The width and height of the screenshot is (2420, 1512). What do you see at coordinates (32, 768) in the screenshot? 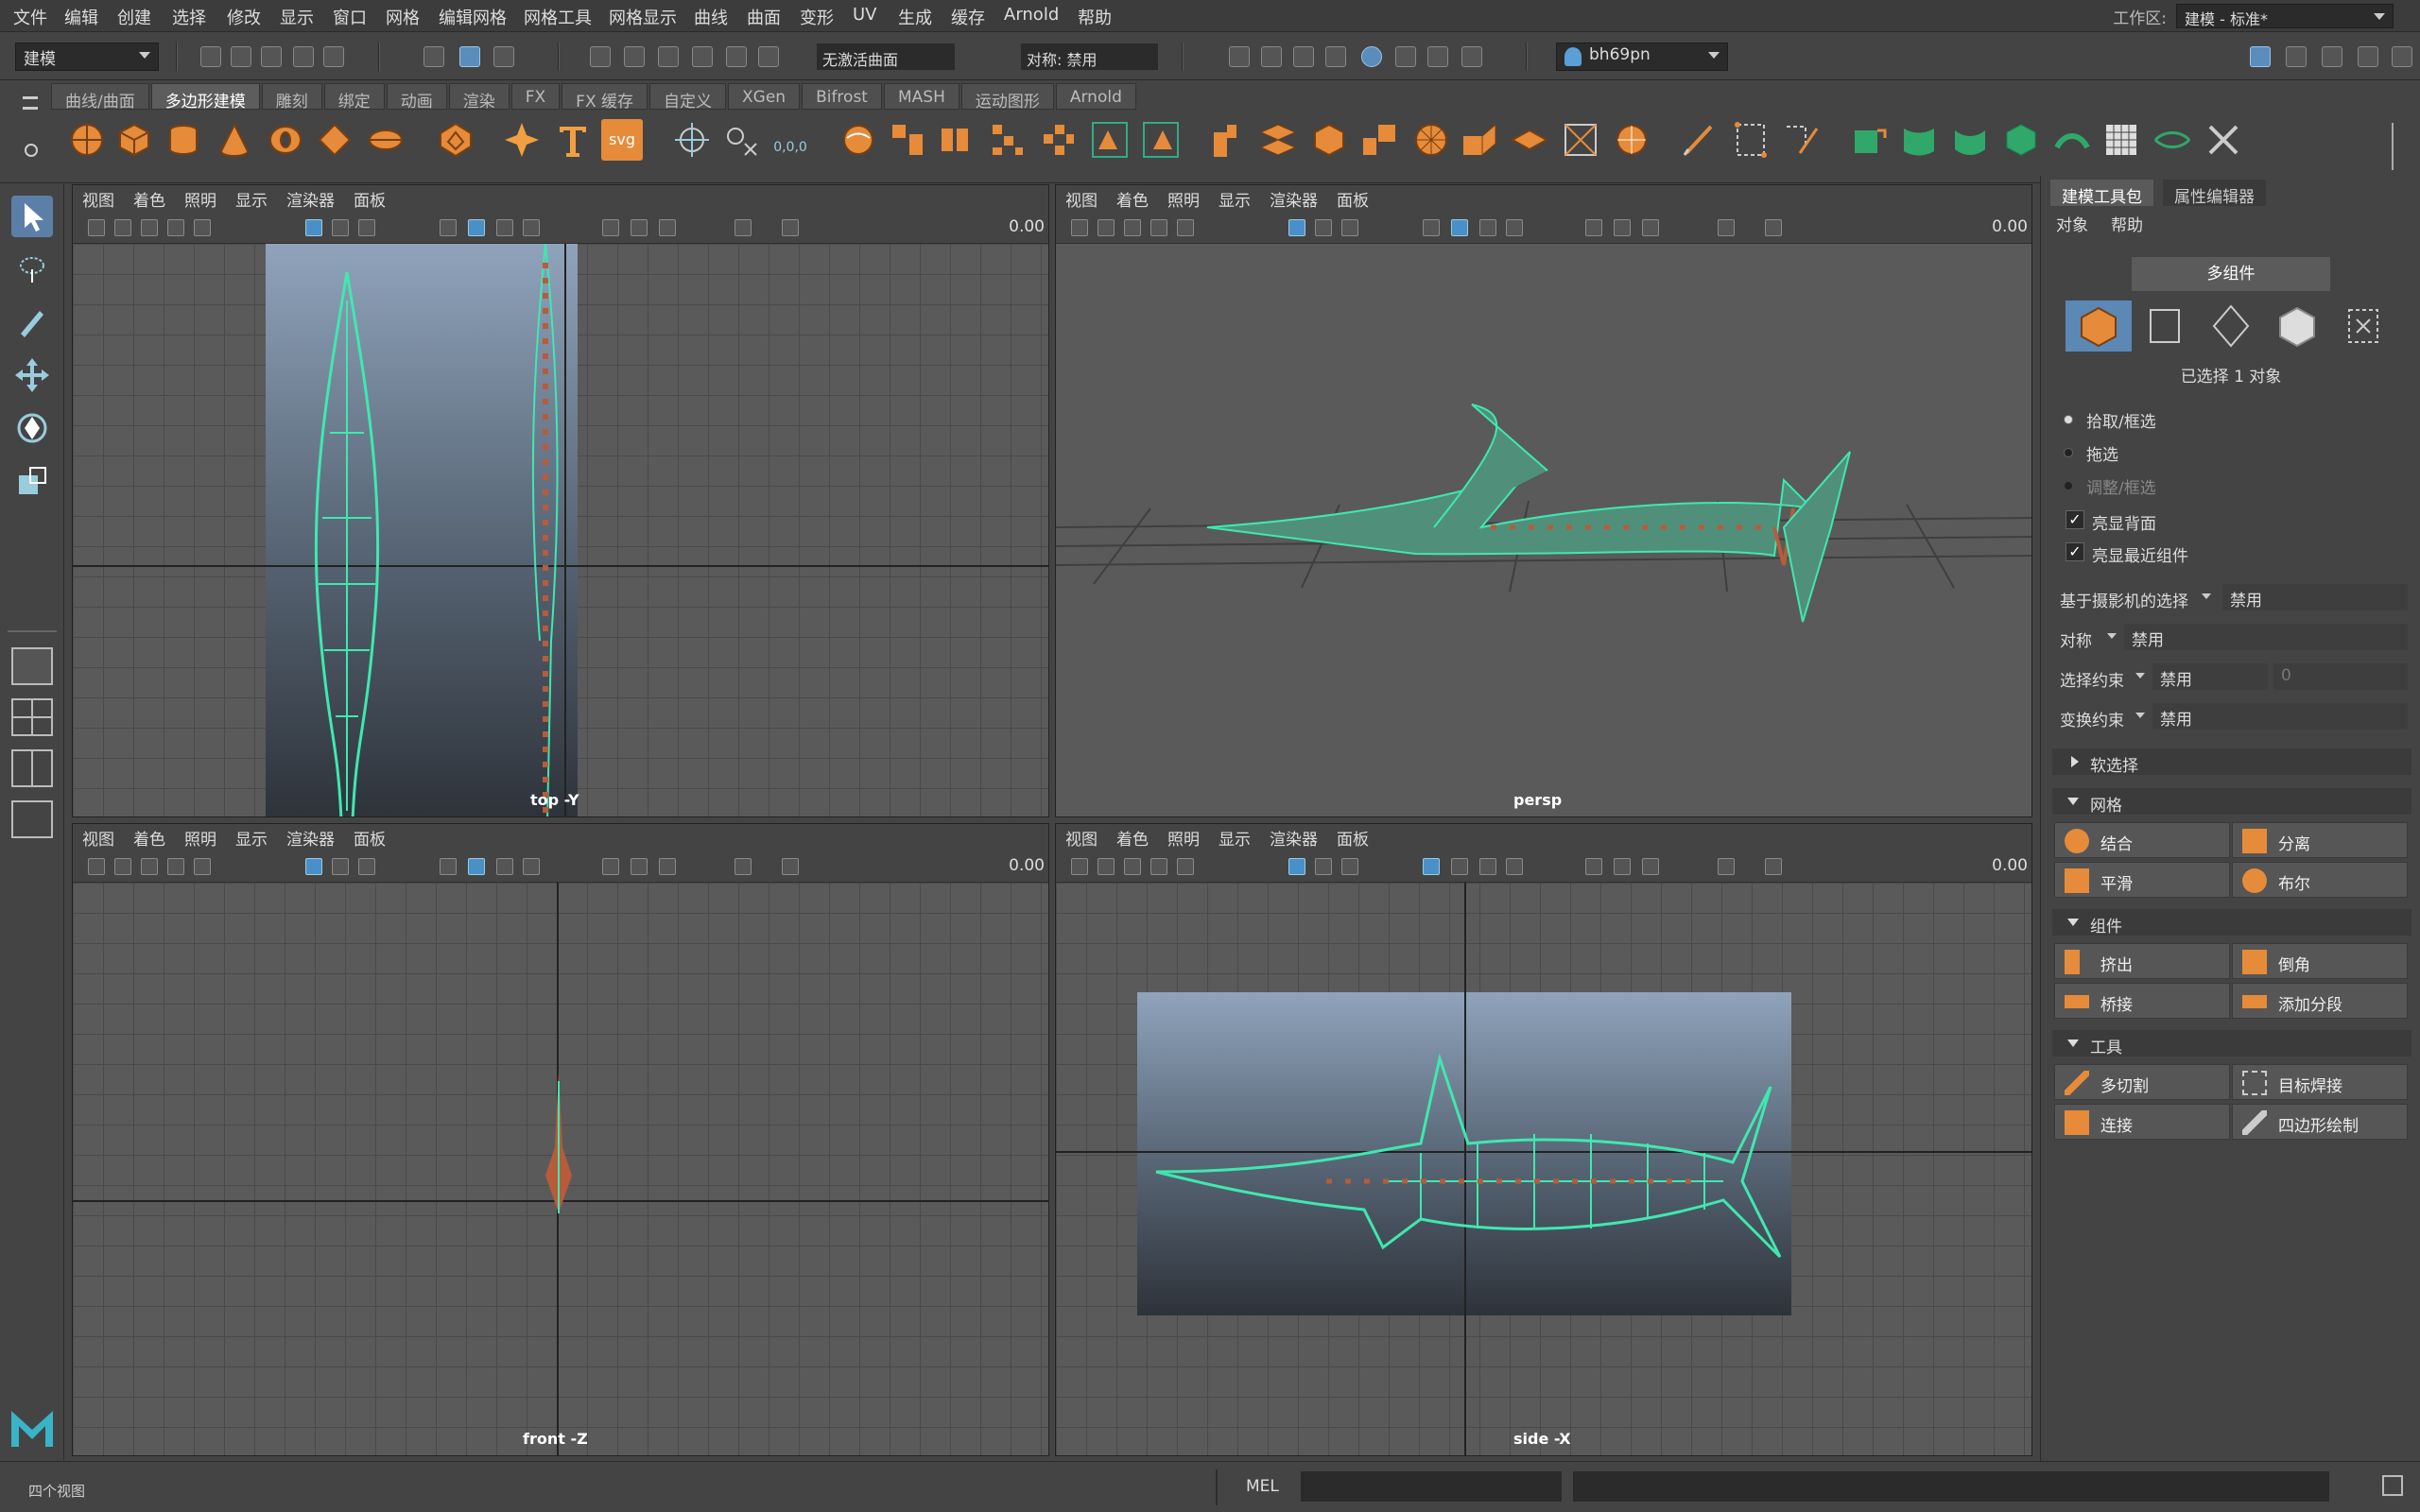
I see `two-view-icon` at bounding box center [32, 768].